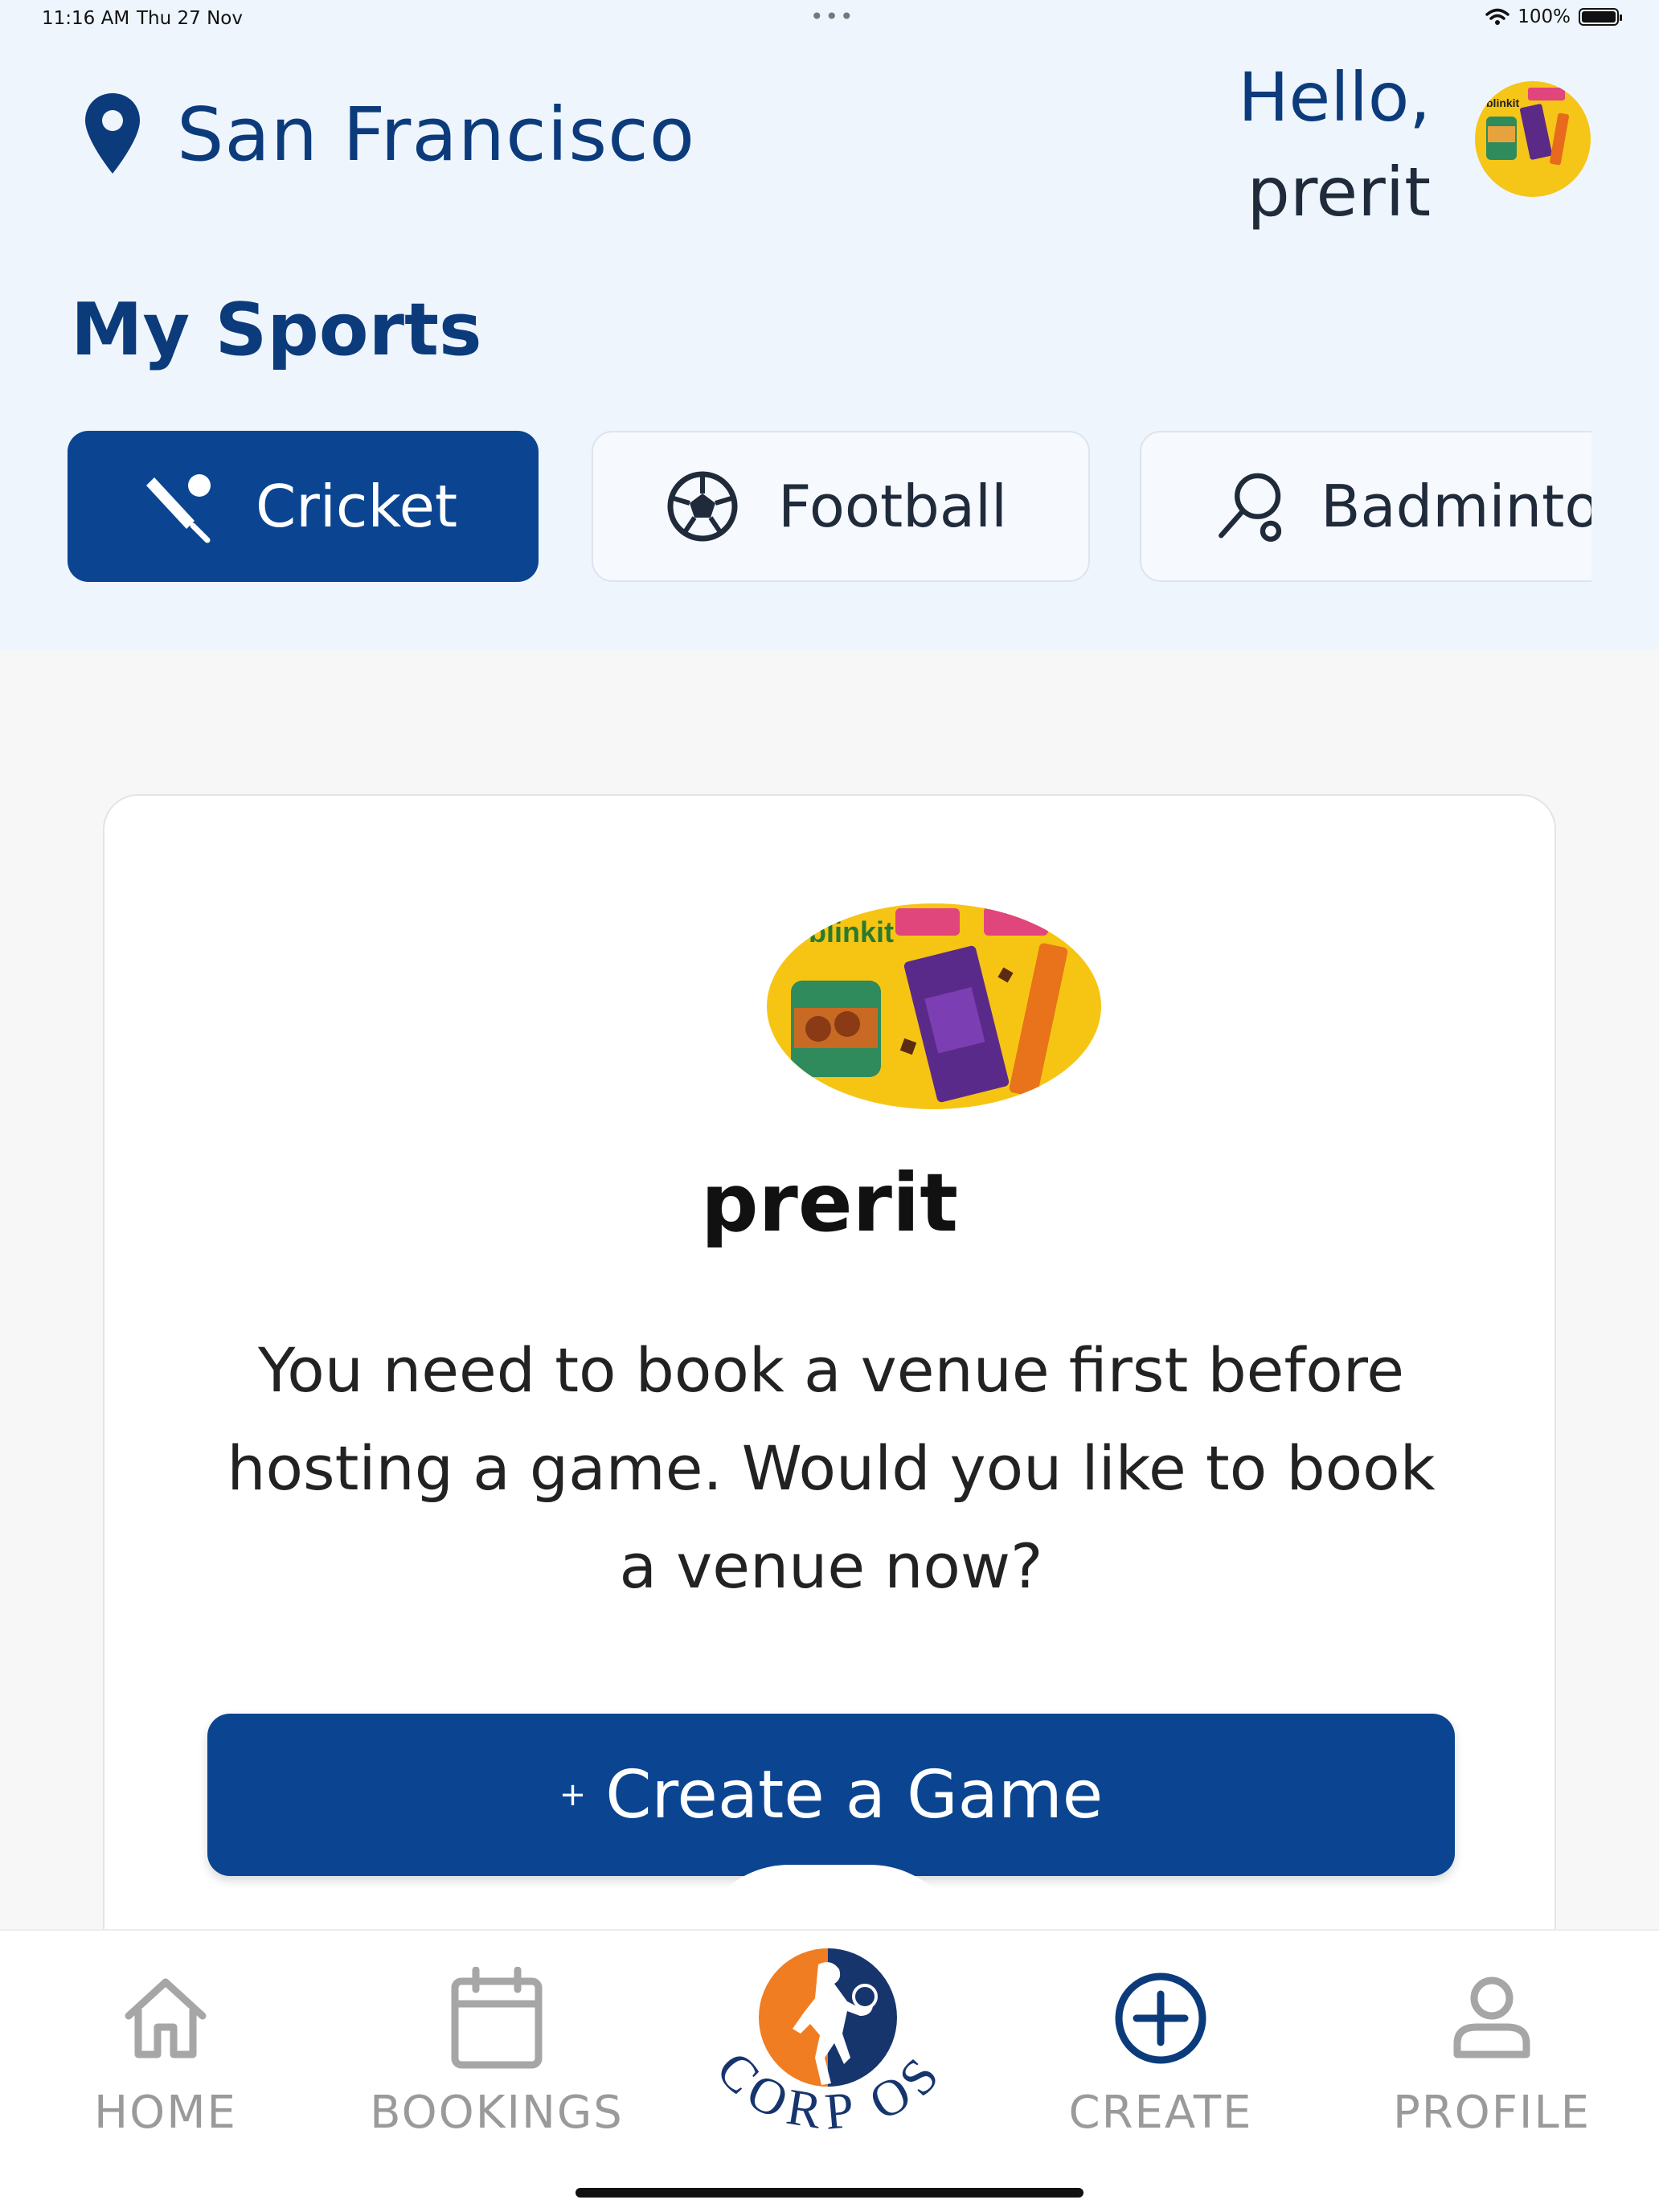 This screenshot has height=2212, width=1659. What do you see at coordinates (832, 16) in the screenshot?
I see `multitask-dots-icon: •••` at bounding box center [832, 16].